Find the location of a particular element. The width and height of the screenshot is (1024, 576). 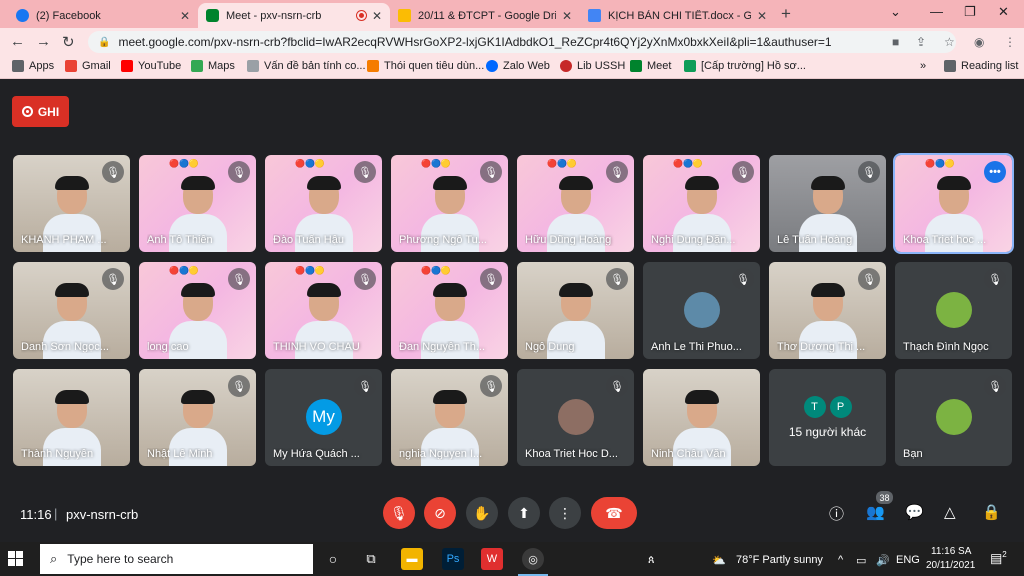

participant-name: Nhật Lê Minh is located at coordinates (180, 454).